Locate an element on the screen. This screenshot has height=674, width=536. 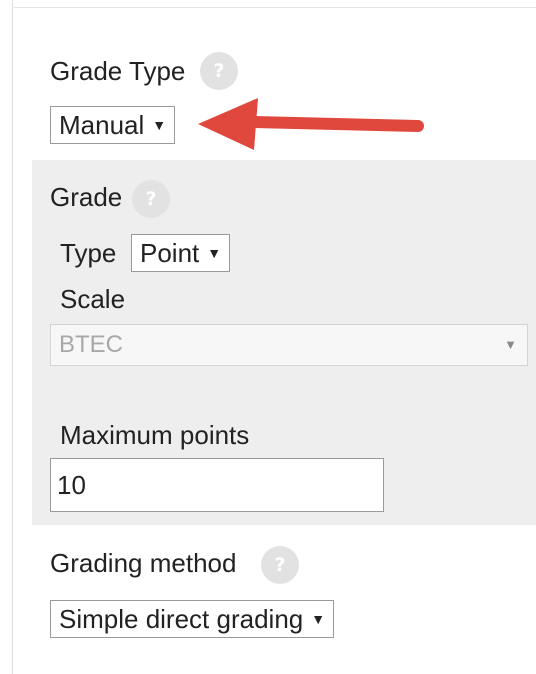
form-top-border is located at coordinates (274, 7).